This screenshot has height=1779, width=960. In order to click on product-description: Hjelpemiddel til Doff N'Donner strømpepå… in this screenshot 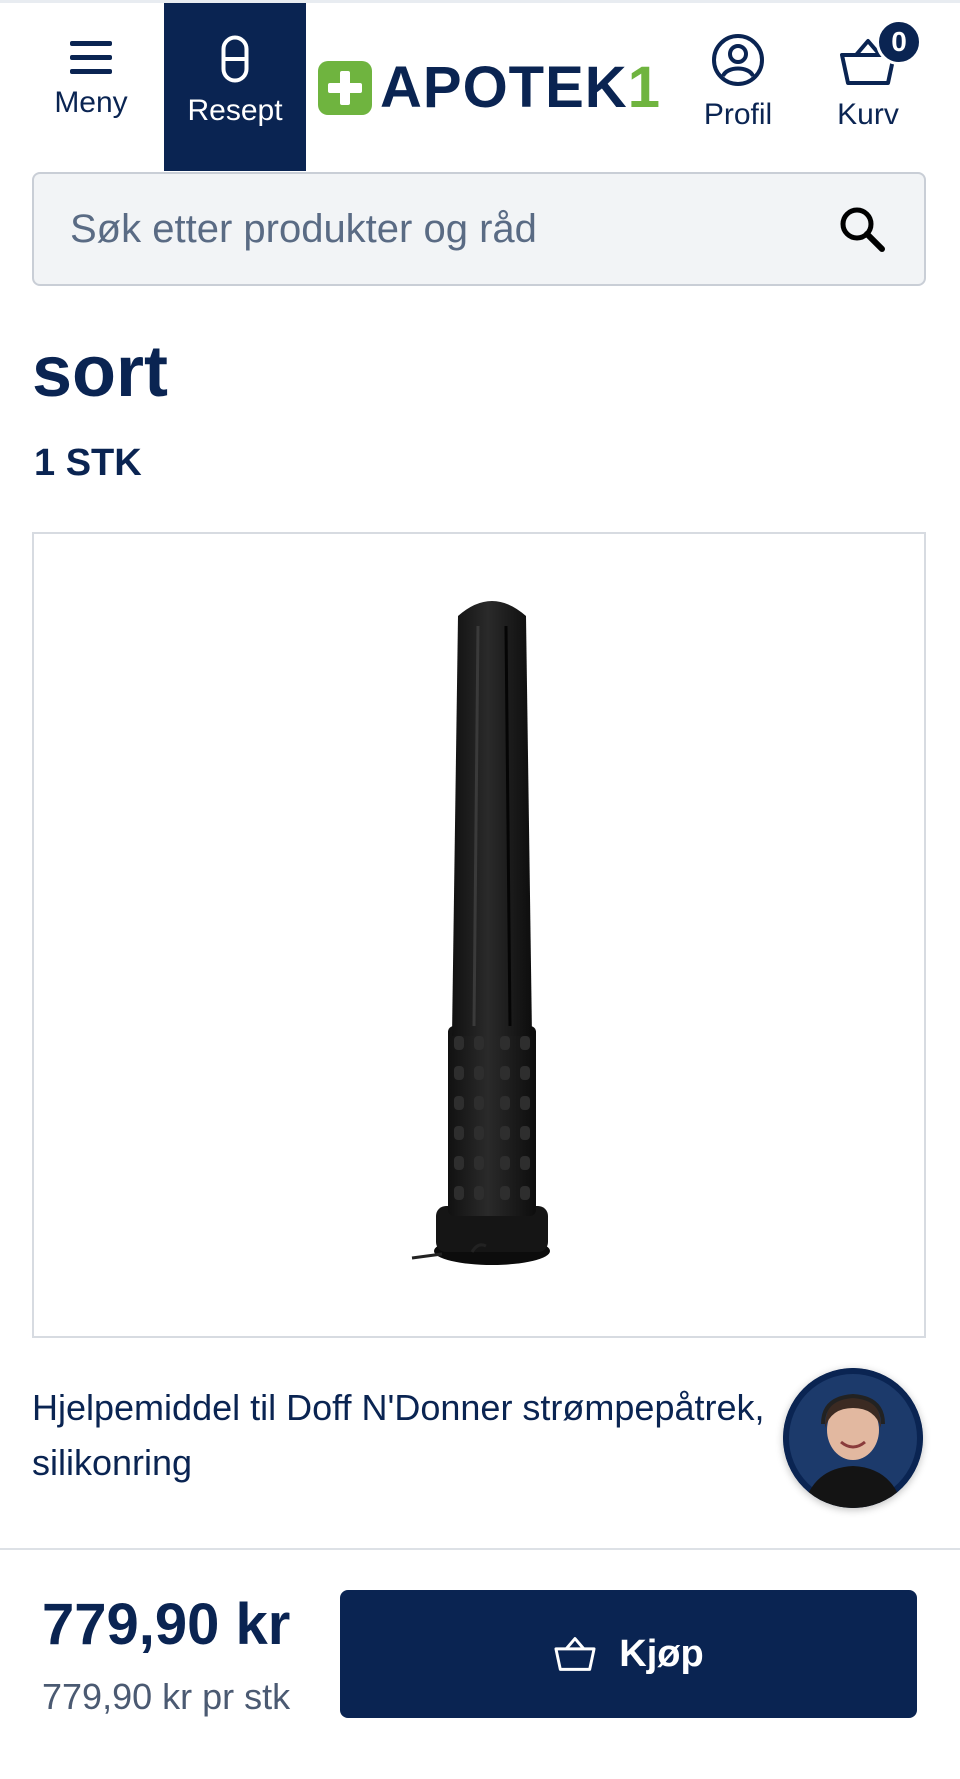, I will do `click(398, 1435)`.